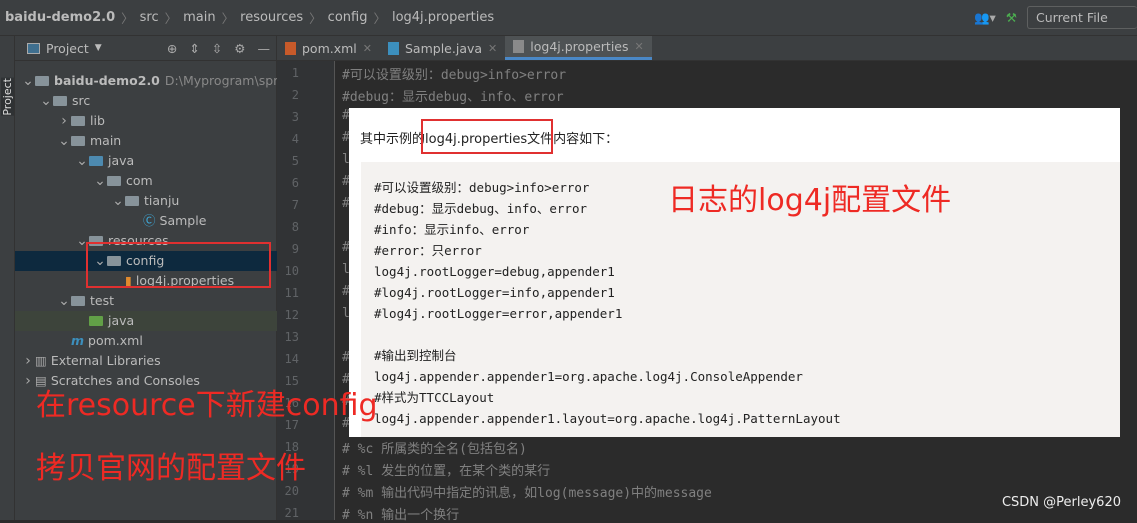  What do you see at coordinates (295, 117) in the screenshot?
I see `line-number: 3` at bounding box center [295, 117].